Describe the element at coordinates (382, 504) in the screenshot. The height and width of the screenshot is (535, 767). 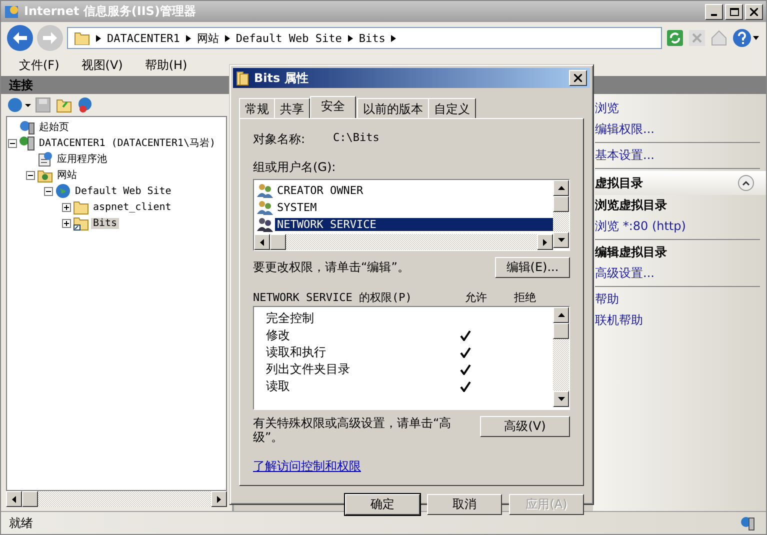
I see `dialog-button: 确定` at that location.